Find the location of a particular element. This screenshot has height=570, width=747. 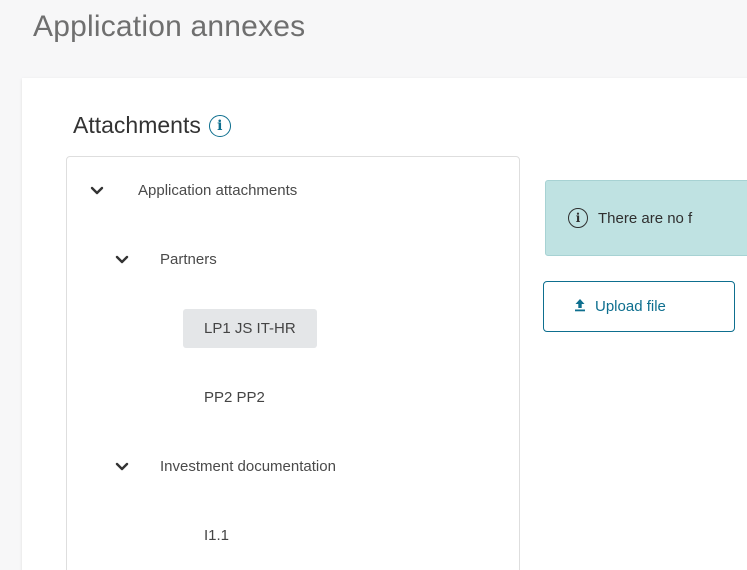

tree-leaf-pp2: PP2 PP2 is located at coordinates (234, 397).